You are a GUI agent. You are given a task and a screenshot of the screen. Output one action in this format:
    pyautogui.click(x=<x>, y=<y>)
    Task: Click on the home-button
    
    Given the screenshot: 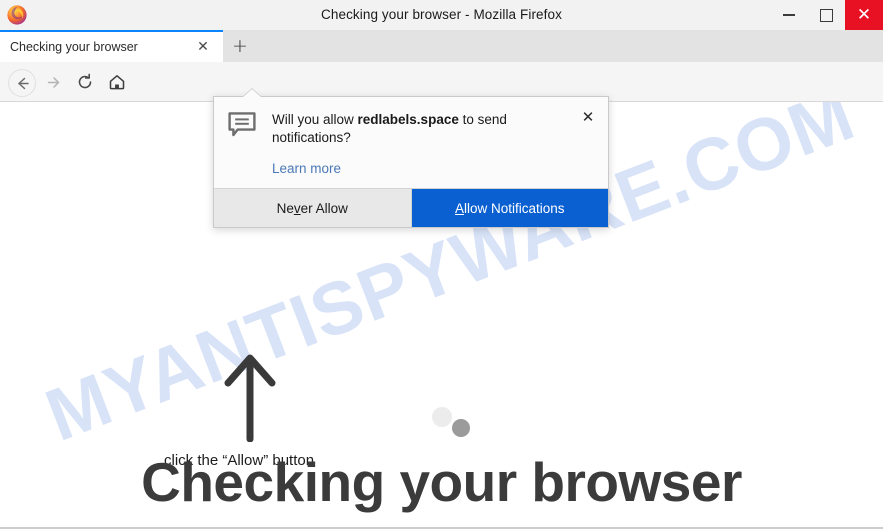 What is the action you would take?
    pyautogui.click(x=117, y=82)
    